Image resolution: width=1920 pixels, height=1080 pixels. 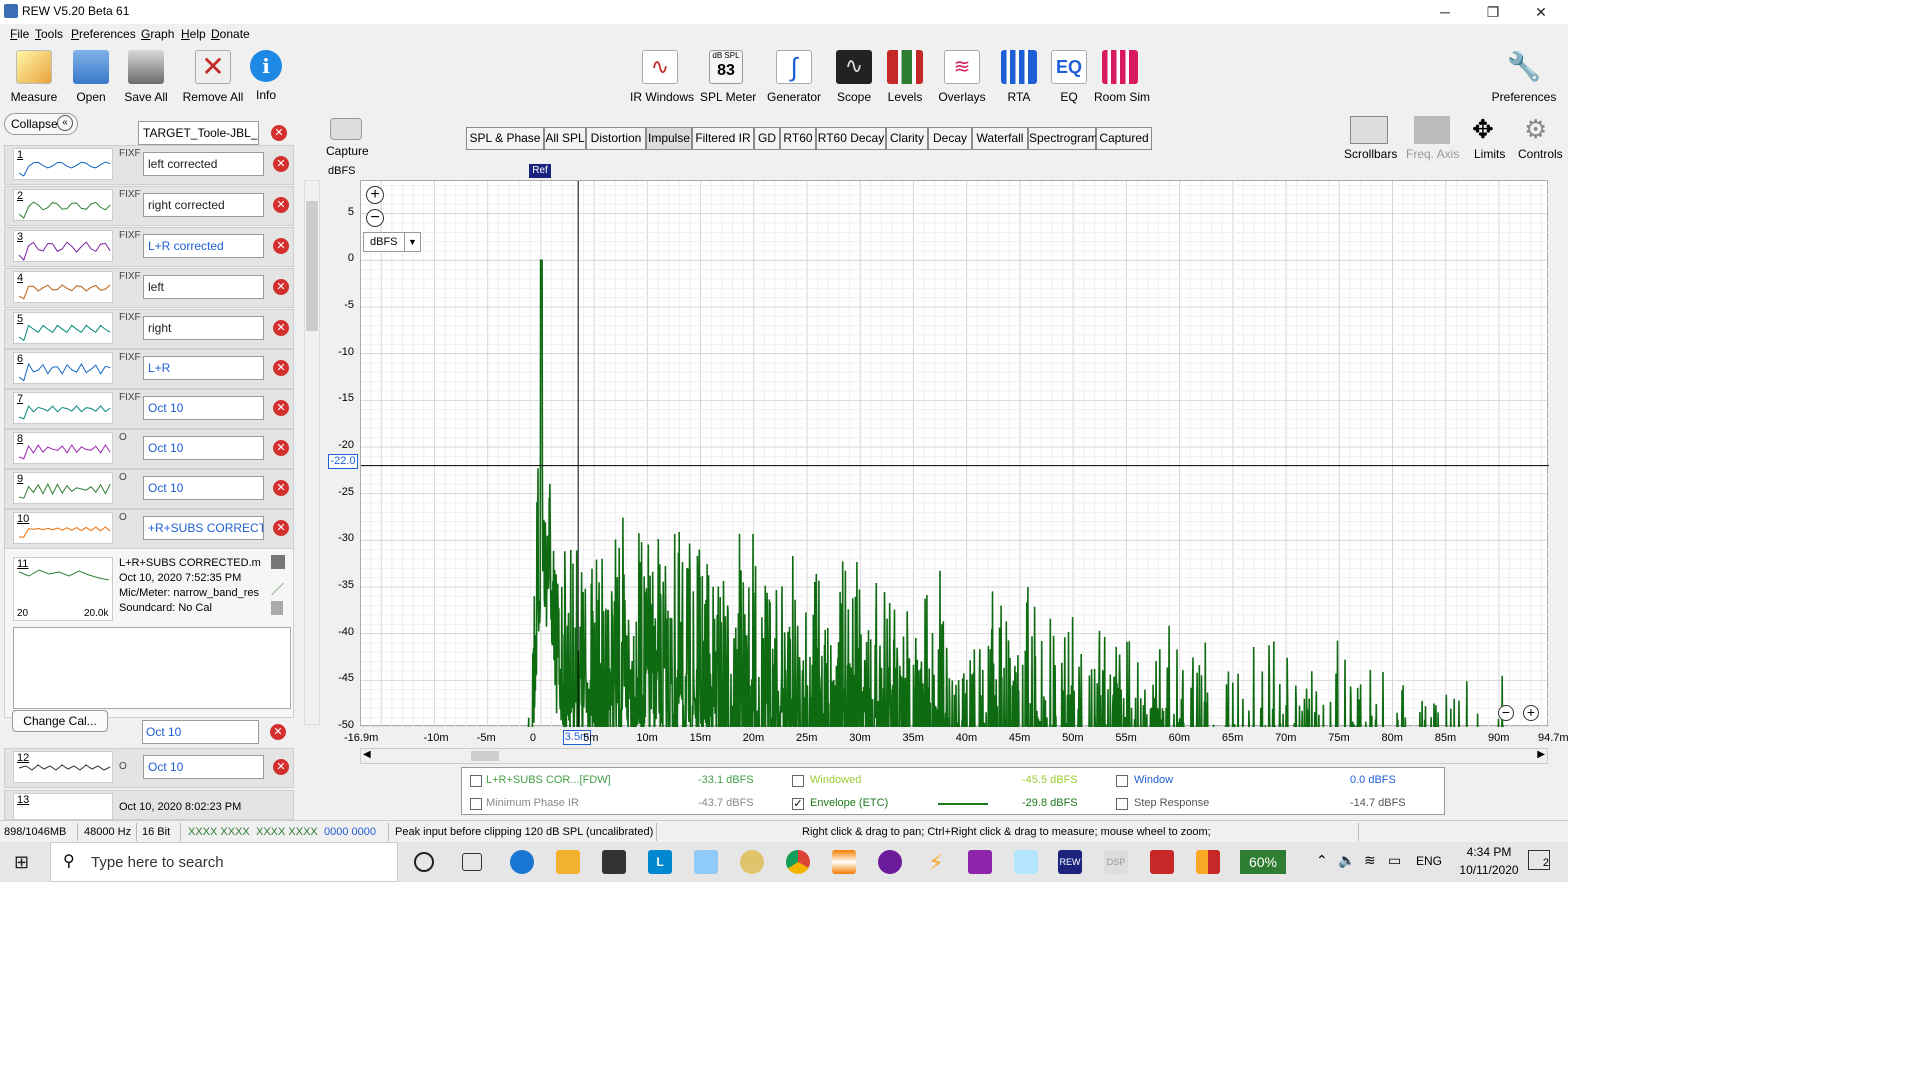 I want to click on remove-all-button: ✕ Remove All, so click(x=213, y=77).